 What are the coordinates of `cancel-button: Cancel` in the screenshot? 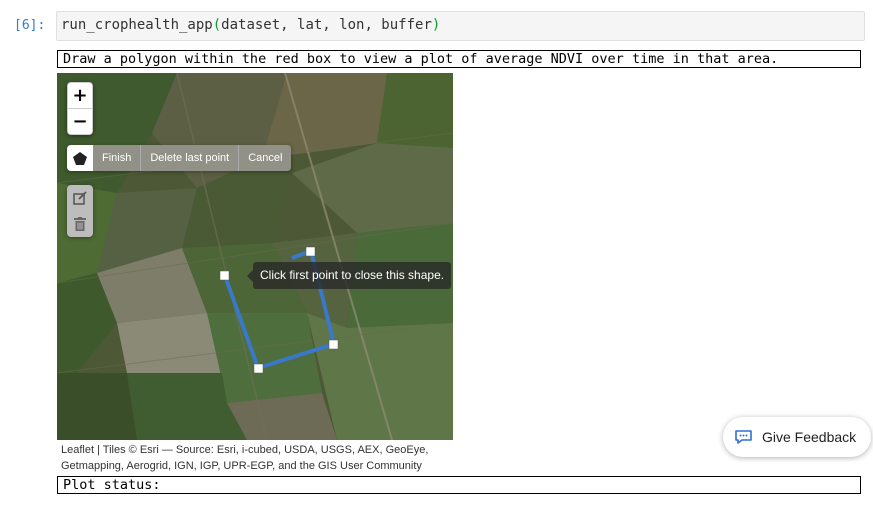 It's located at (264, 158).